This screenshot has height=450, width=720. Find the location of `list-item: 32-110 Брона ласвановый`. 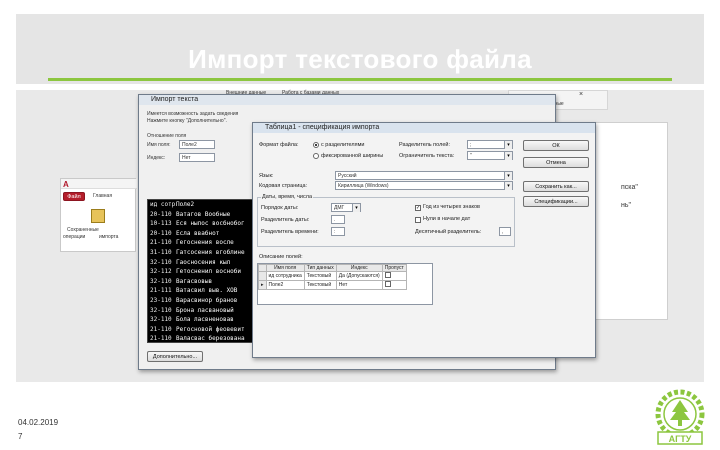

list-item: 32-110 Брона ласвановый is located at coordinates (192, 310).